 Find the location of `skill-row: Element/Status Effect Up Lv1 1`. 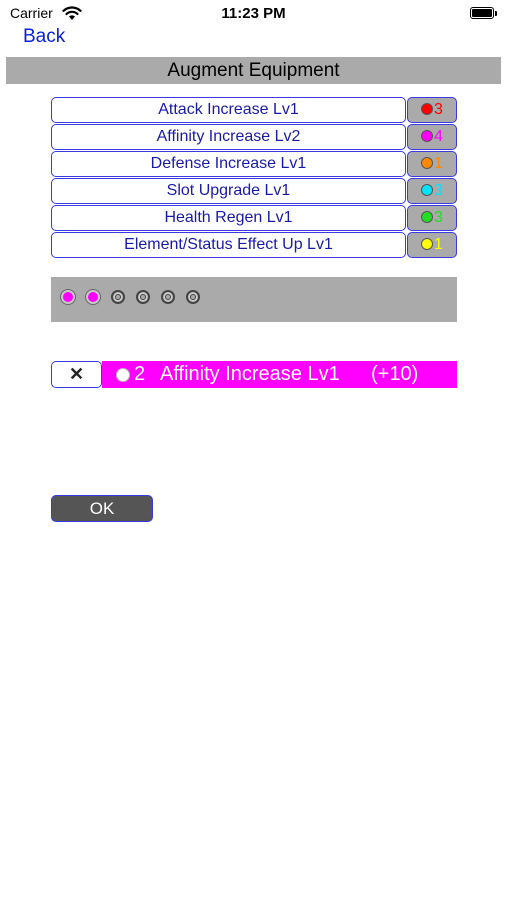

skill-row: Element/Status Effect Up Lv1 1 is located at coordinates (254, 245).